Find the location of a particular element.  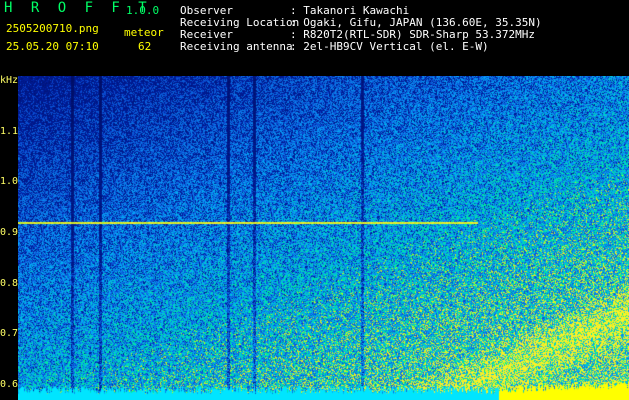

y-axis-unit: kHz is located at coordinates (9, 80).